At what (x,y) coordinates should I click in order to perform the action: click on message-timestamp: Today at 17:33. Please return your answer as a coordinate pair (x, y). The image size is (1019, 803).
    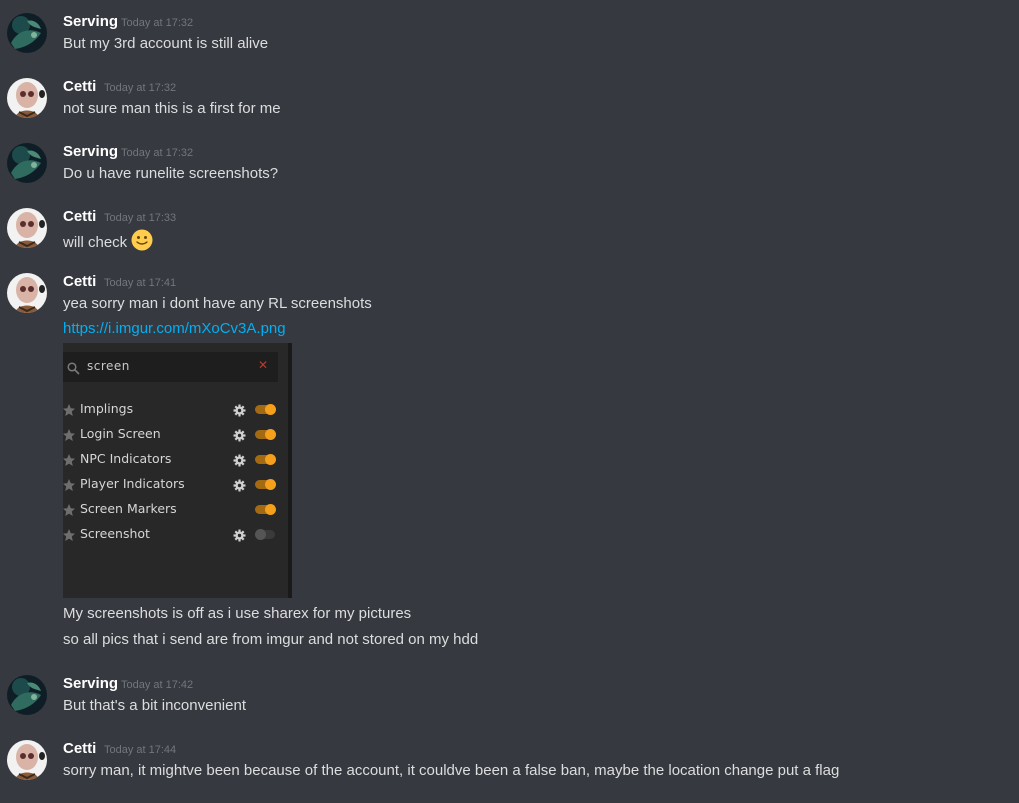
    Looking at the image, I should click on (140, 218).